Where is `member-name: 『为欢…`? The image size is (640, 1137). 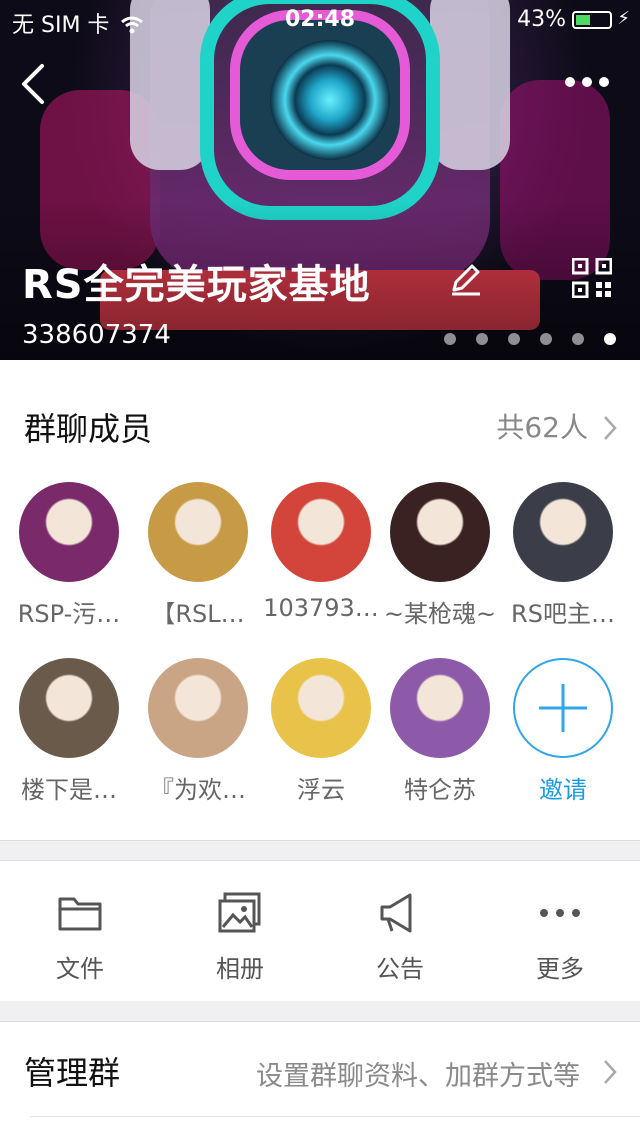 member-name: 『为欢… is located at coordinates (198, 790).